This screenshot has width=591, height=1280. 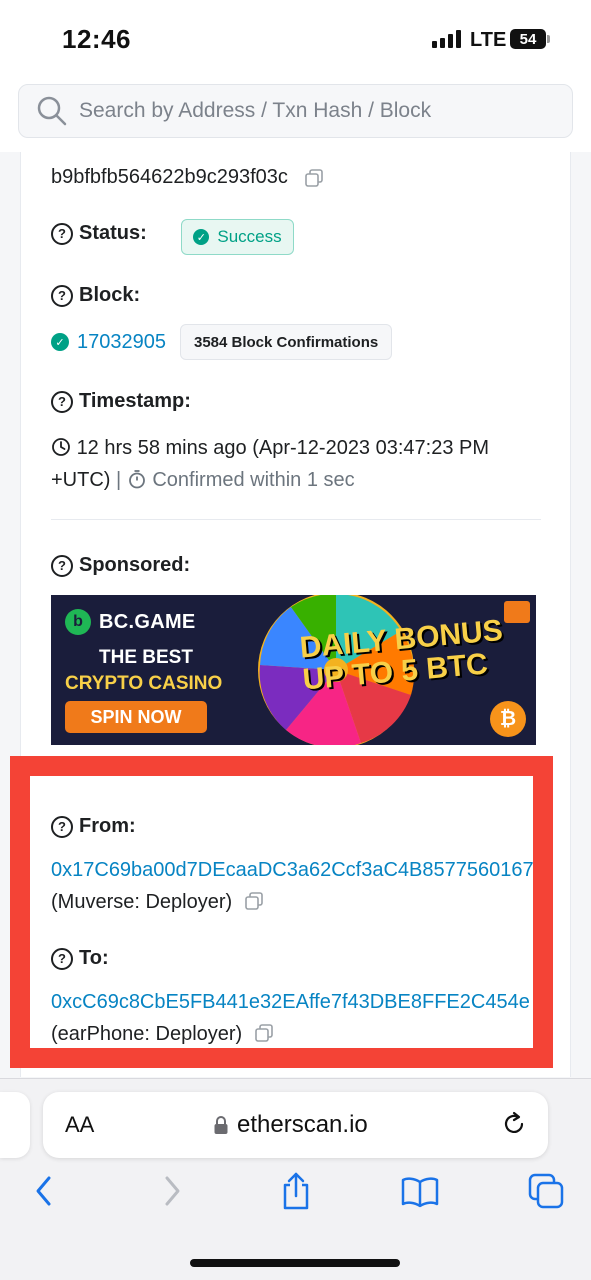 I want to click on bc-game-logo-icon: b, so click(x=78, y=622).